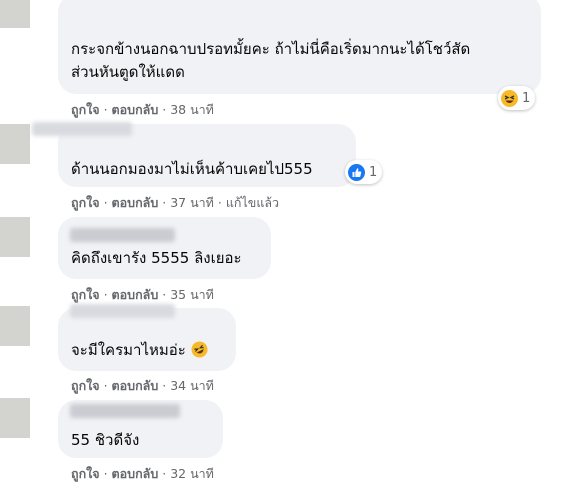 Image resolution: width=563 pixels, height=491 pixels. What do you see at coordinates (128, 72) in the screenshot?
I see `comment-text-line: ส่วนหันตูดให้แดด` at bounding box center [128, 72].